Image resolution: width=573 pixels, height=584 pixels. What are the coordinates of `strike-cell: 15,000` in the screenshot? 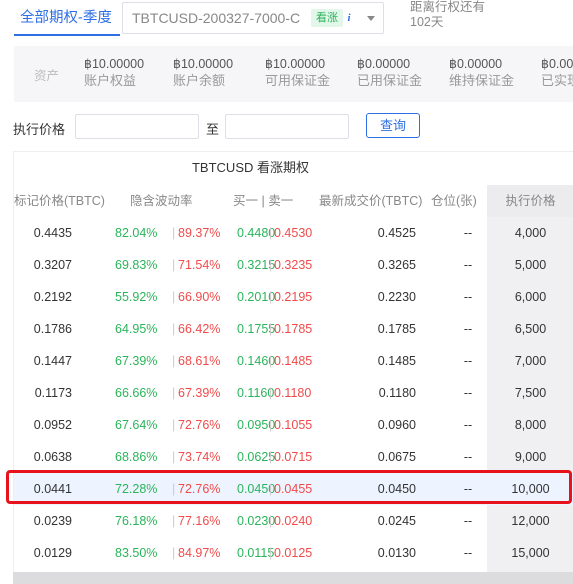 It's located at (530, 553).